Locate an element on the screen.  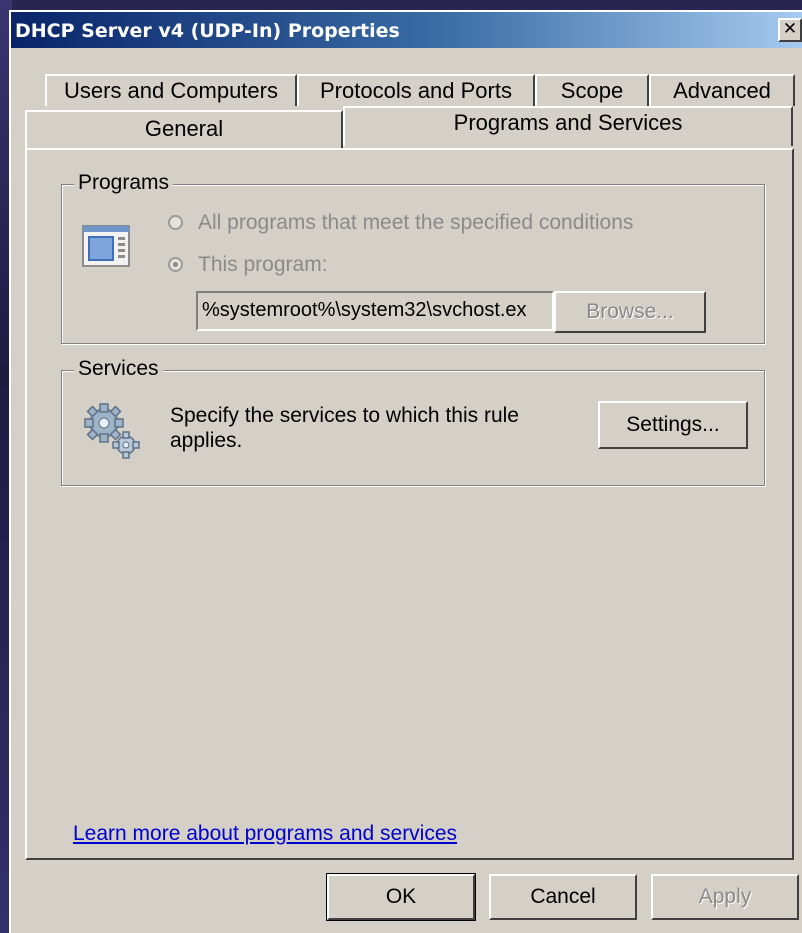
program-path-field: %systemroot%\system32\svchost.ex is located at coordinates (375, 311).